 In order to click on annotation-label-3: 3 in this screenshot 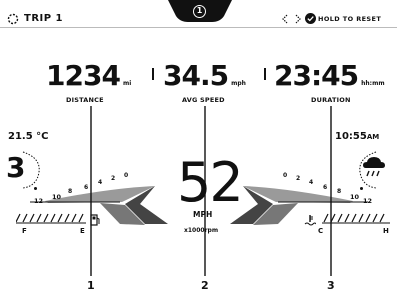, I will do `click(331, 285)`.